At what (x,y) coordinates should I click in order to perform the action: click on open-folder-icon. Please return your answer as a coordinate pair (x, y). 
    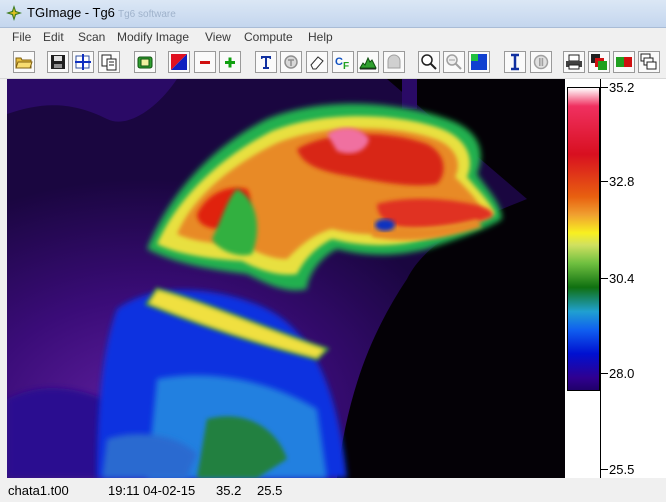
    Looking at the image, I should click on (24, 63).